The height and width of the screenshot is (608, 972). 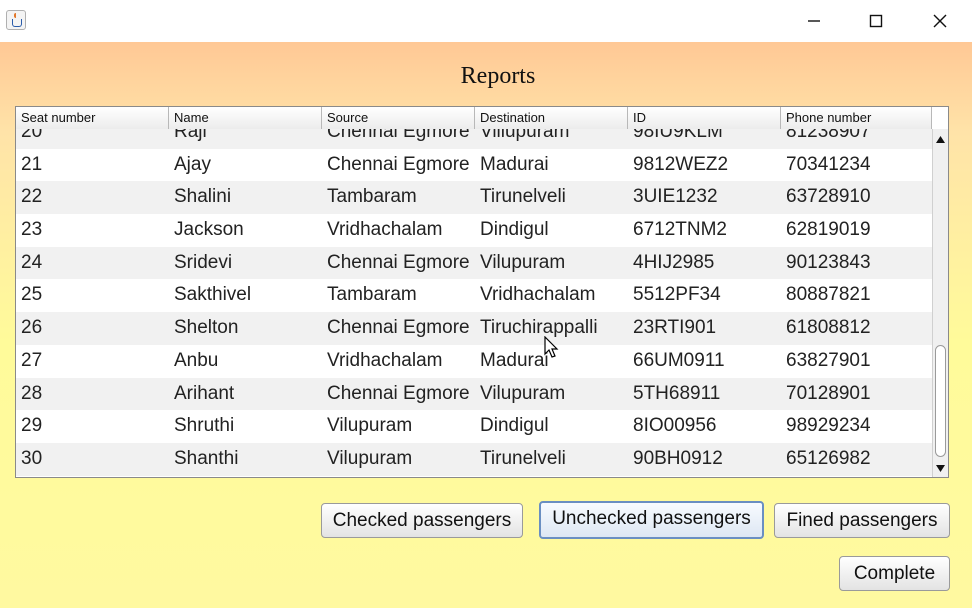 I want to click on seat-number-cell: 23, so click(x=92, y=230).